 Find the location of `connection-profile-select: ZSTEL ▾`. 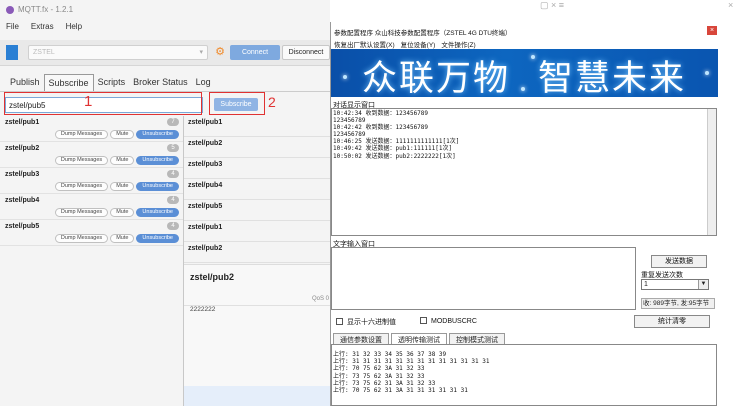

connection-profile-select: ZSTEL ▾ is located at coordinates (118, 52).